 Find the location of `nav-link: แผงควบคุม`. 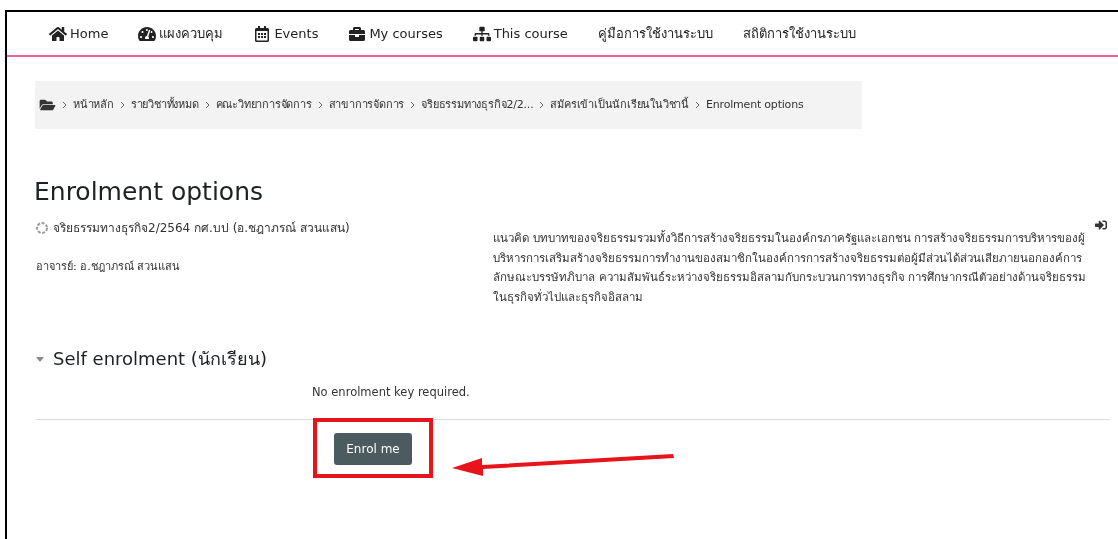

nav-link: แผงควบคุม is located at coordinates (181, 33).